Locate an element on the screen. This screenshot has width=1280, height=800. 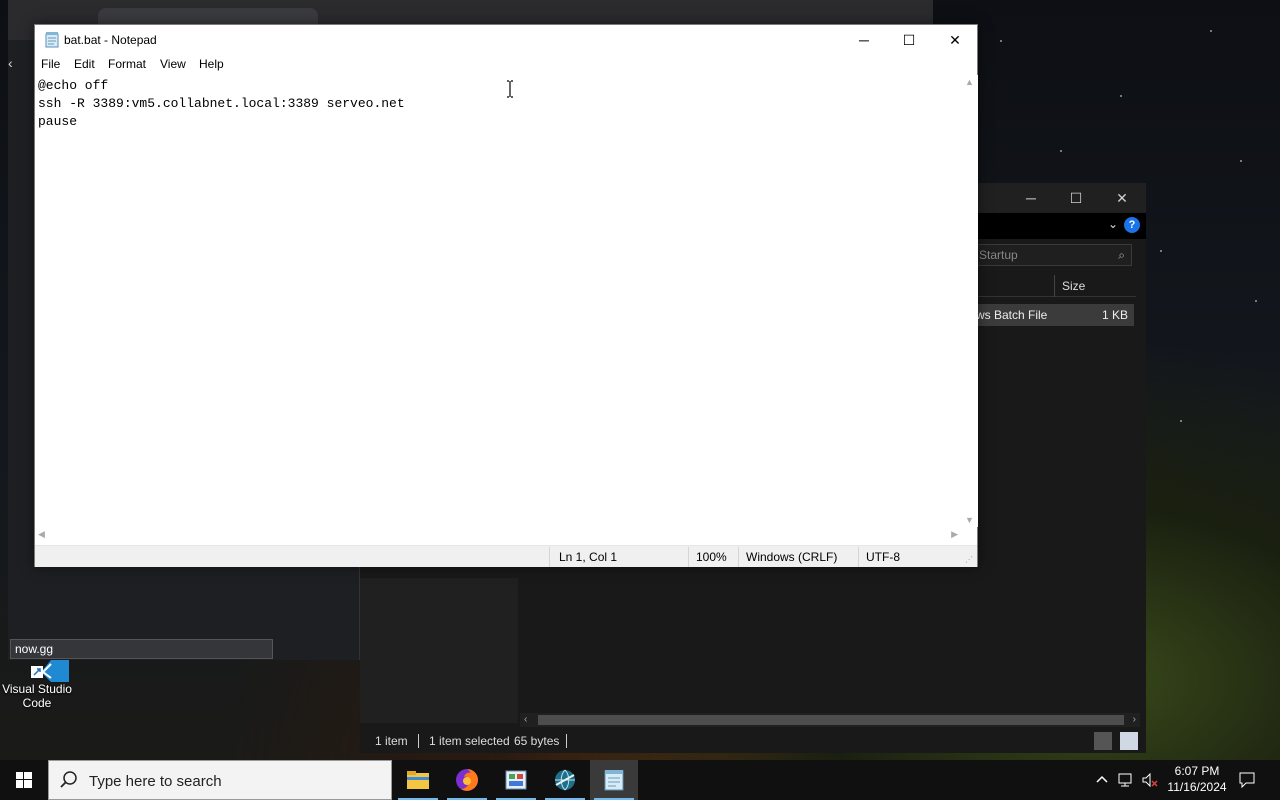
menu-help: Help is located at coordinates (211, 64).